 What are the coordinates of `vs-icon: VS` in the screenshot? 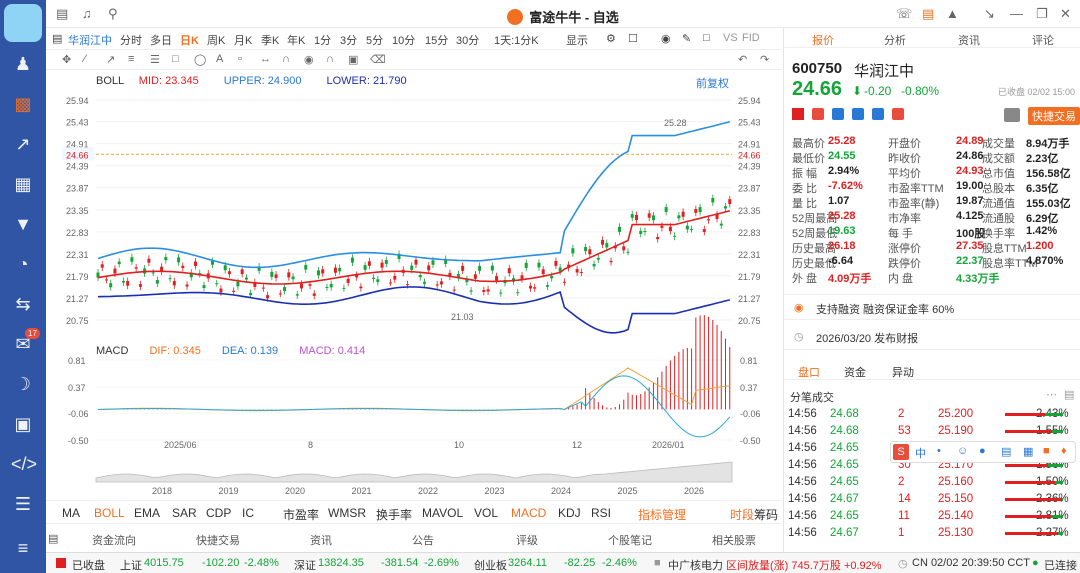 It's located at (730, 38).